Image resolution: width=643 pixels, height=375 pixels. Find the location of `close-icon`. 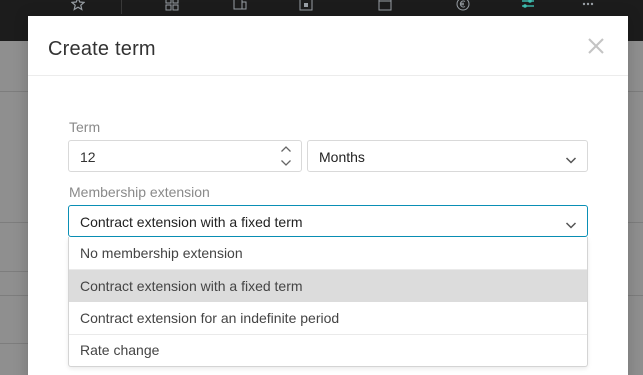

close-icon is located at coordinates (597, 47).